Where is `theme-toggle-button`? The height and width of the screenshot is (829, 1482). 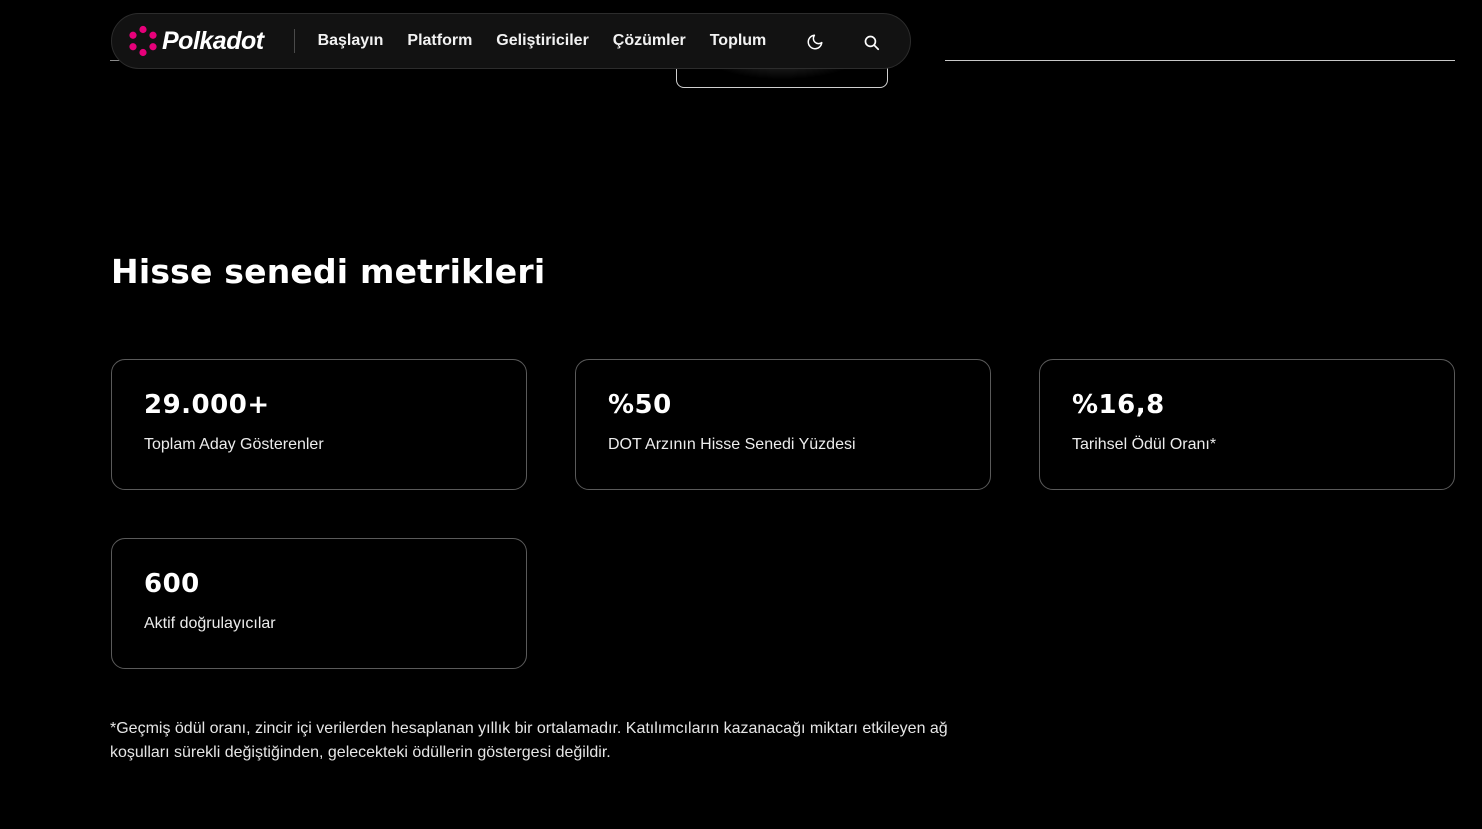 theme-toggle-button is located at coordinates (815, 42).